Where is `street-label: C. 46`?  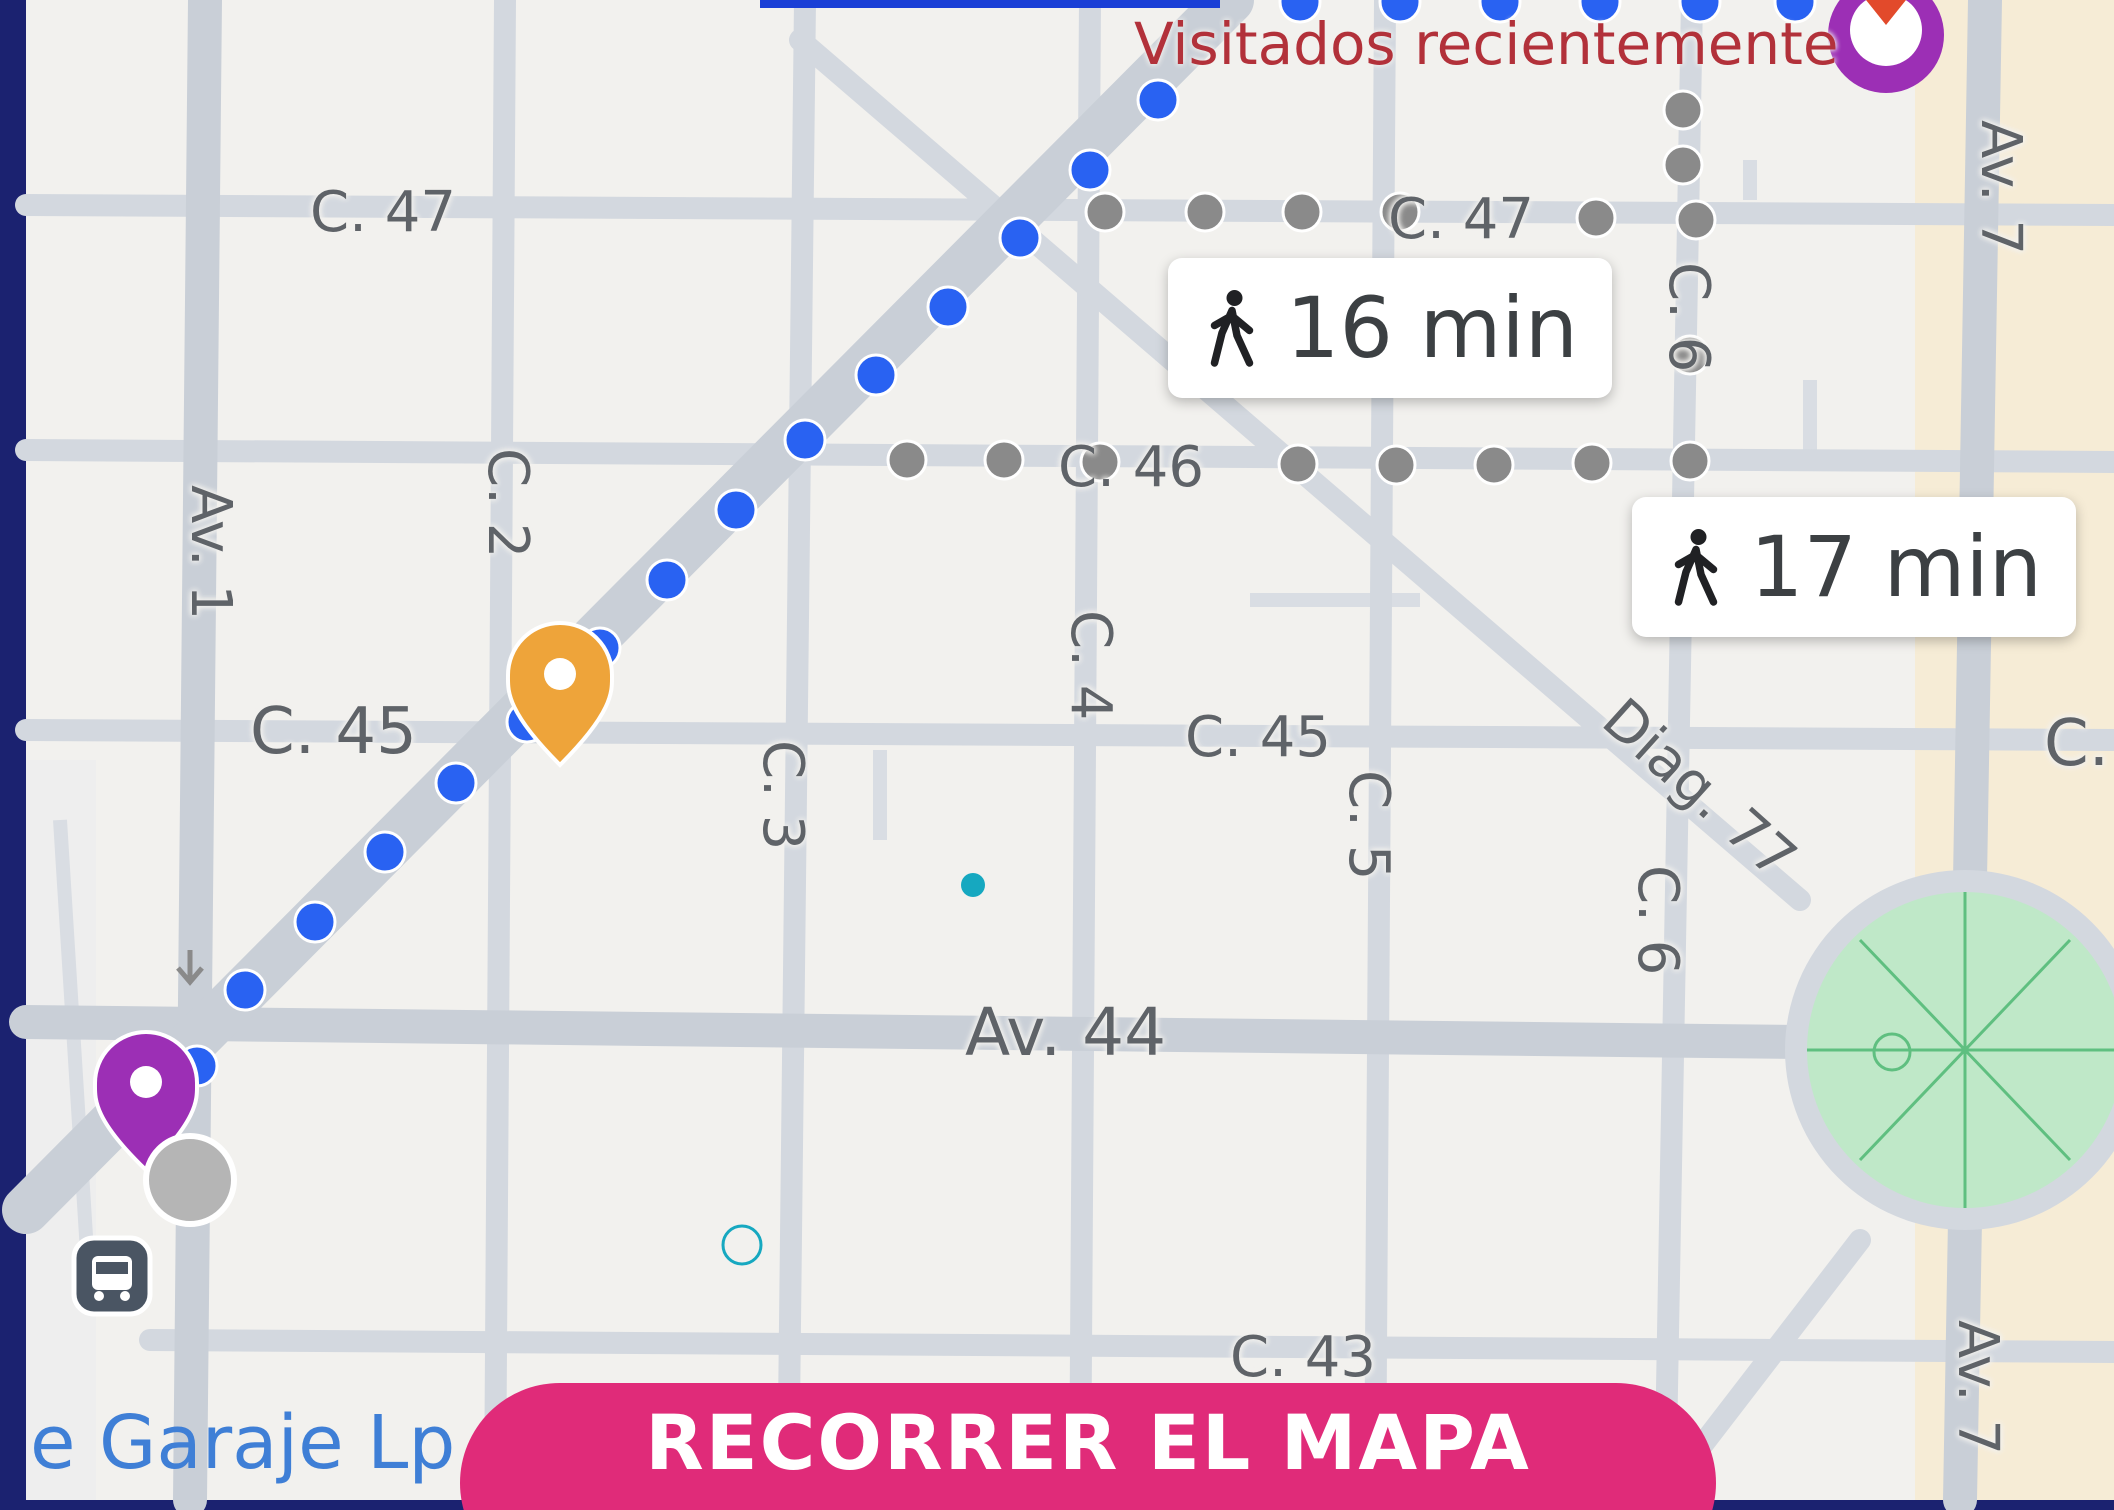
street-label: C. 46 is located at coordinates (1131, 467).